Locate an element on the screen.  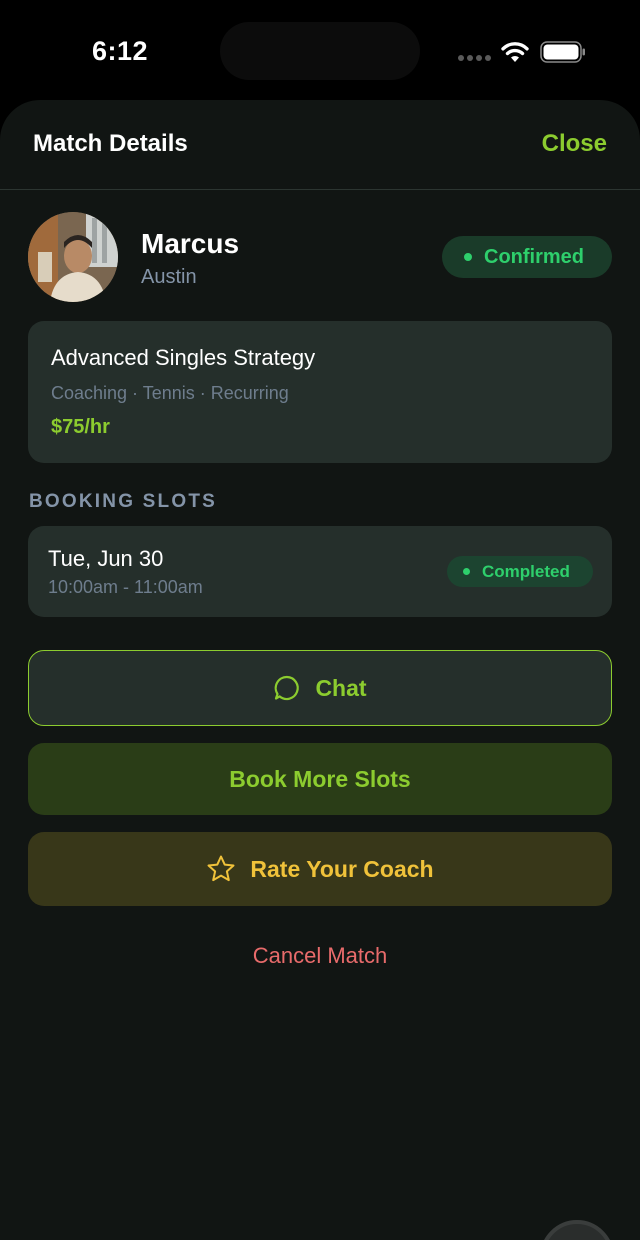
floating-action-button is located at coordinates (577, 1230).